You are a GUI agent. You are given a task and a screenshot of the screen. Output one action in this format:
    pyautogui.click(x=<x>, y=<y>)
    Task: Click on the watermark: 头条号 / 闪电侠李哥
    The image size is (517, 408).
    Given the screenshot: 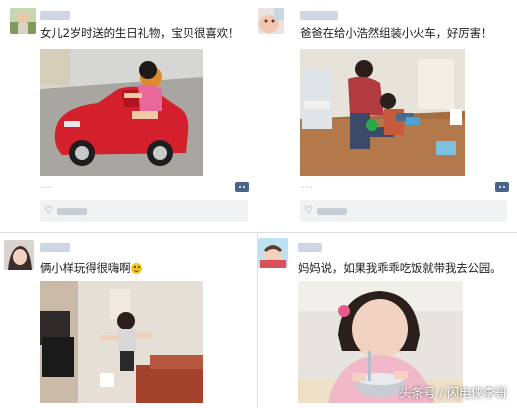 What is the action you would take?
    pyautogui.click(x=453, y=393)
    